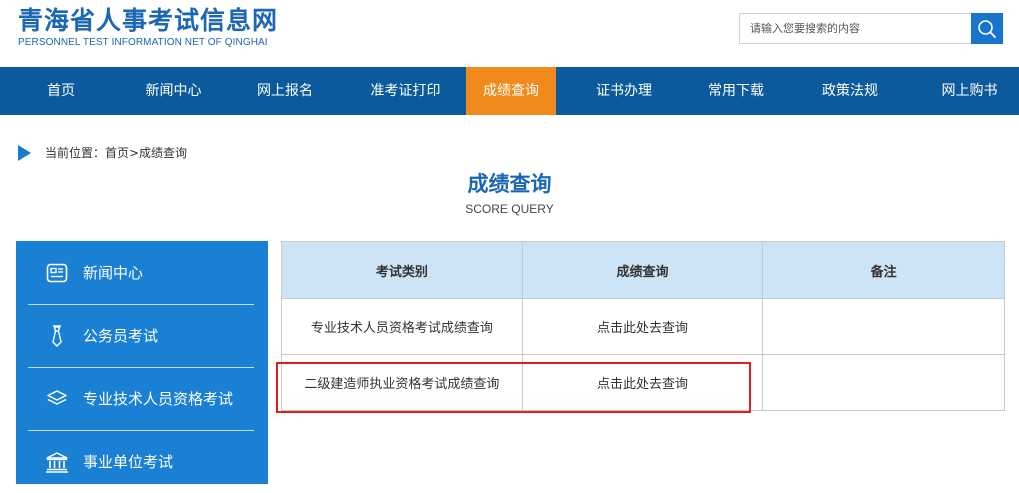 The width and height of the screenshot is (1019, 493). I want to click on nav-item-downloads: 常用下载, so click(736, 91).